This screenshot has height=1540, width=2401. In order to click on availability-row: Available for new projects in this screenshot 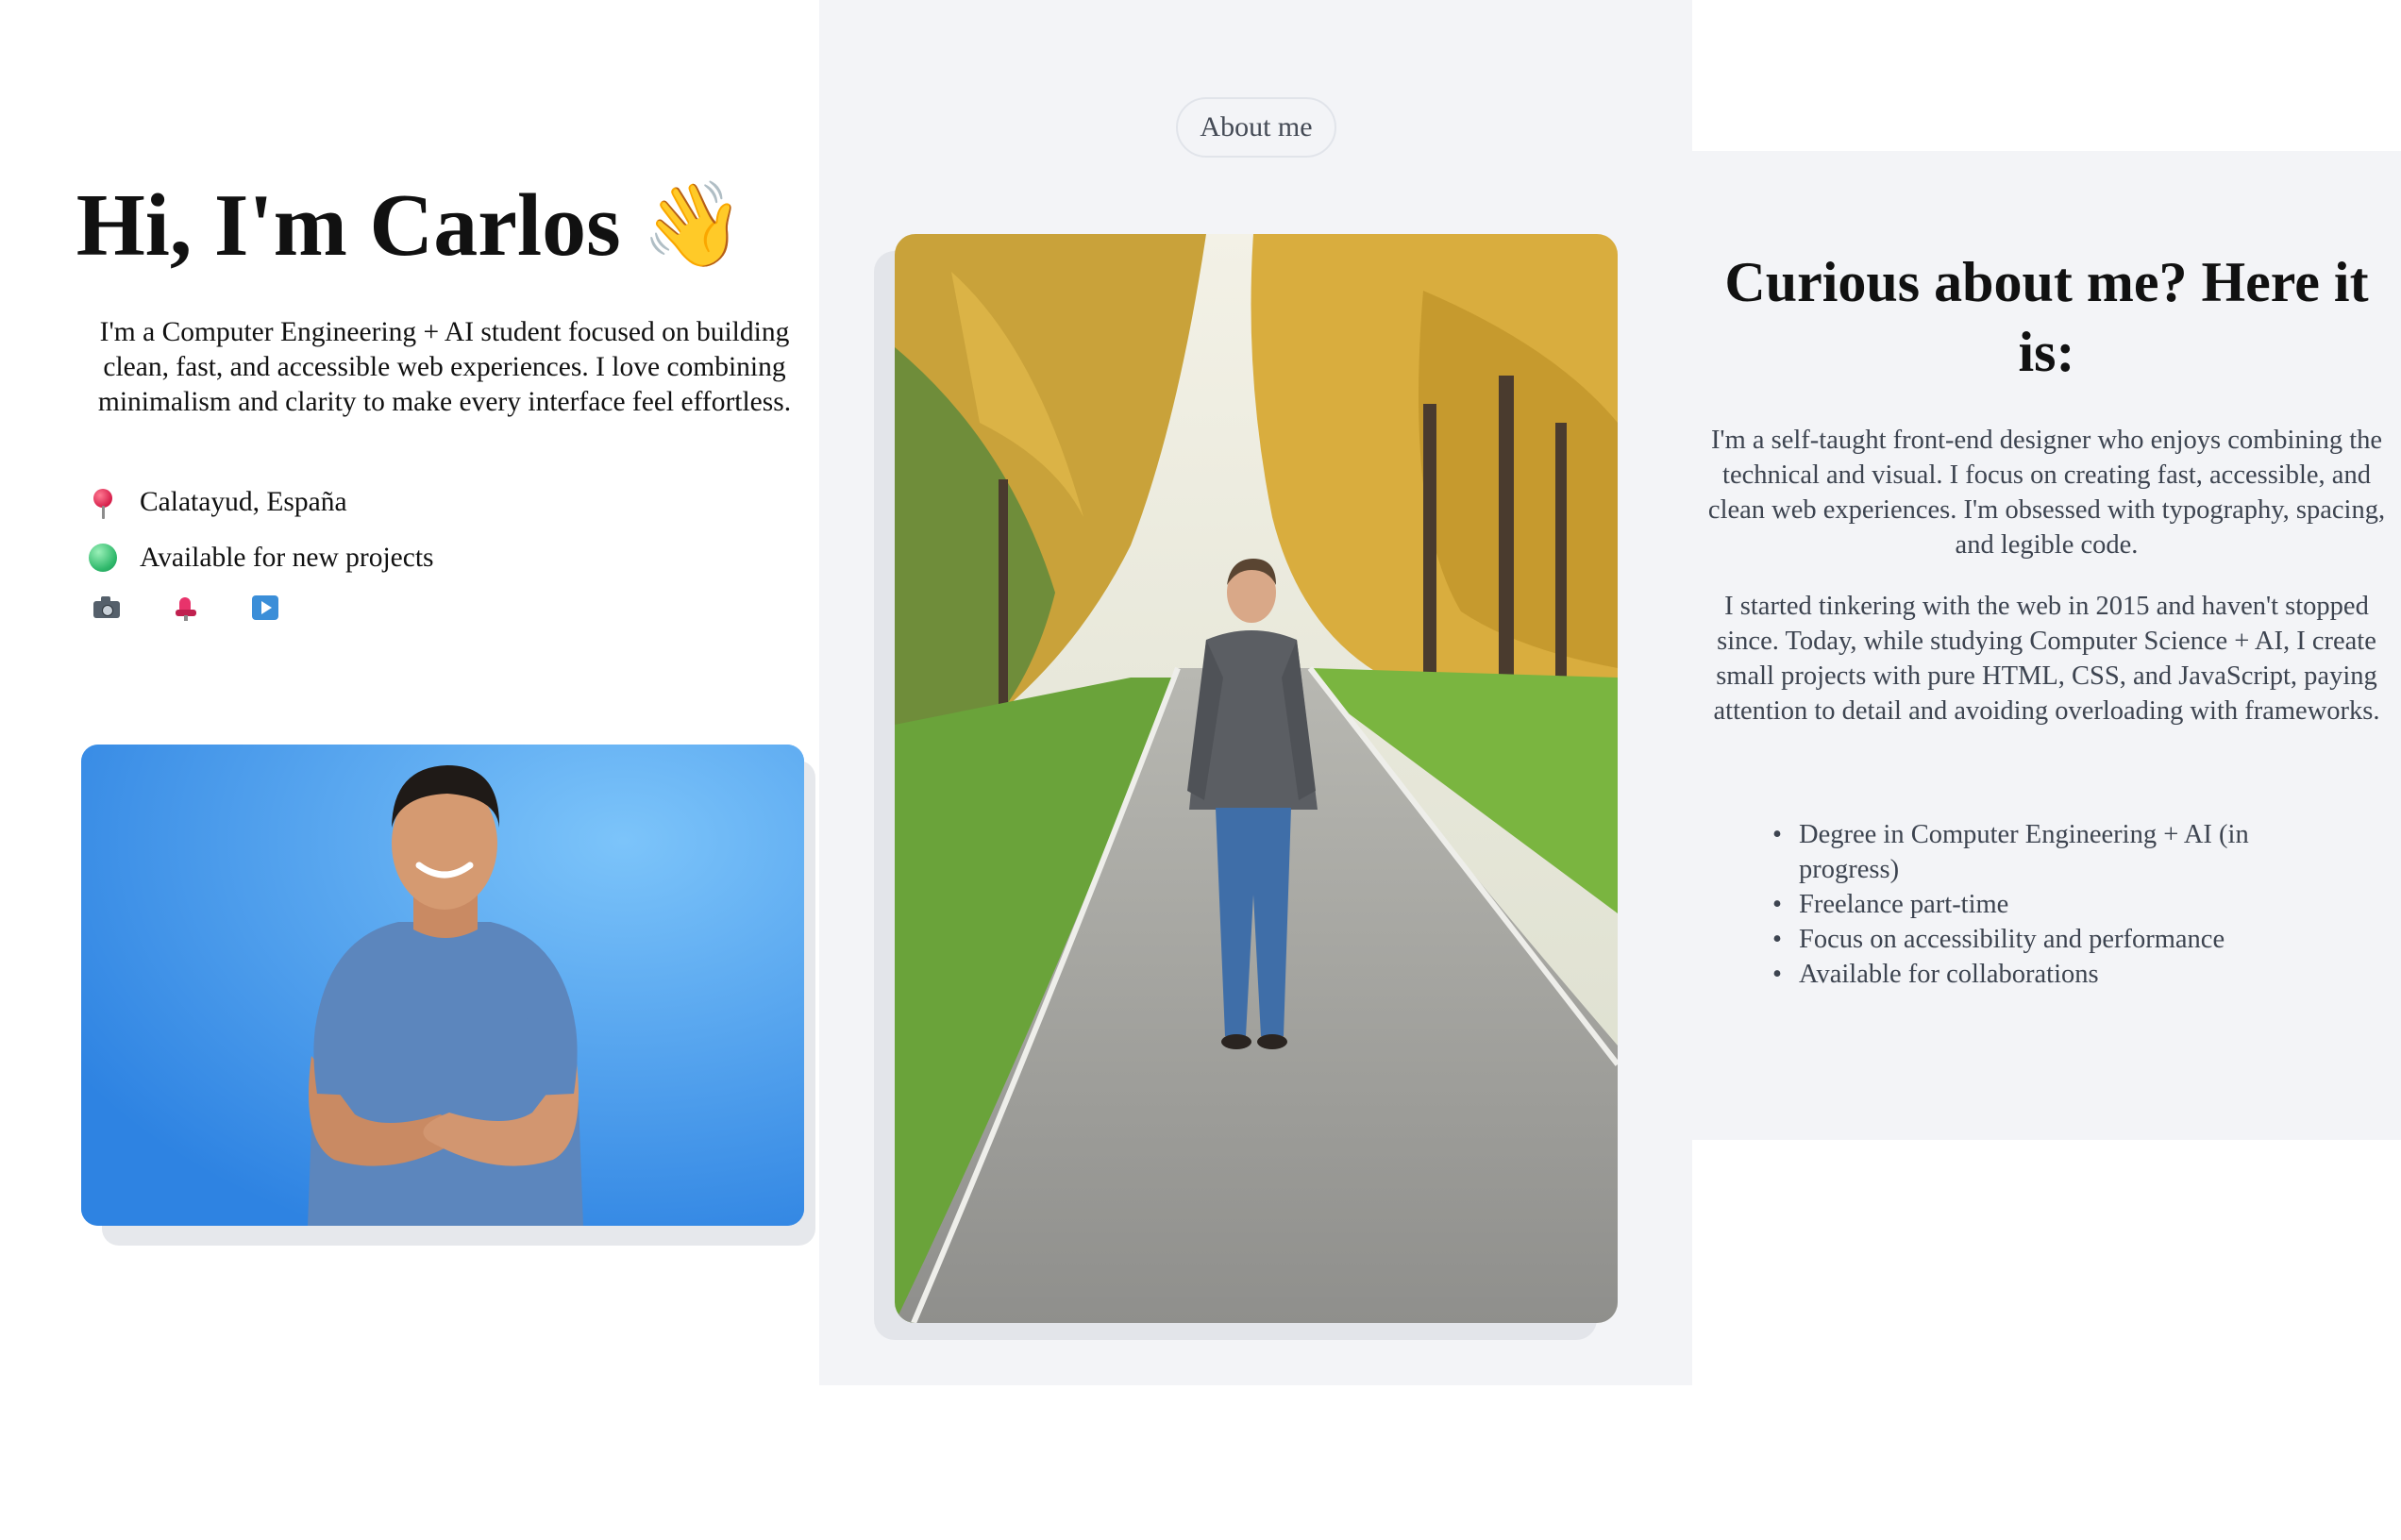, I will do `click(261, 558)`.